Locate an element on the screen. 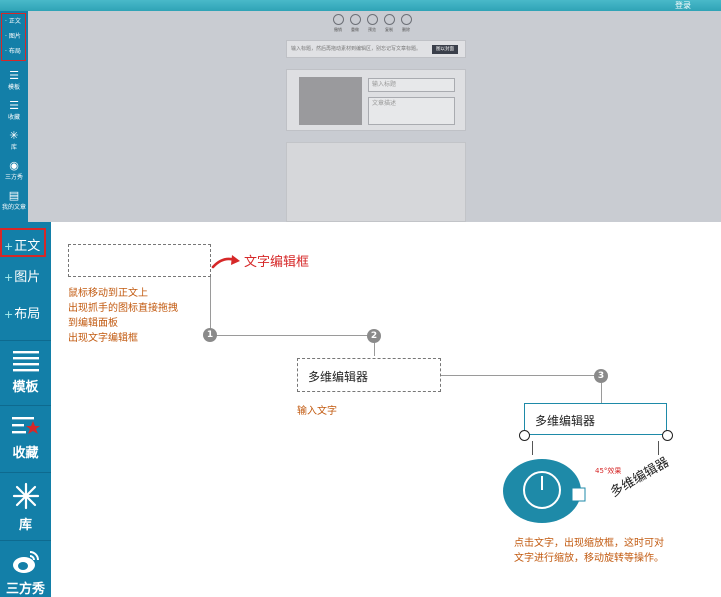 This screenshot has width=721, height=597. sidebar-item-tupian: +图片 is located at coordinates (25, 277).